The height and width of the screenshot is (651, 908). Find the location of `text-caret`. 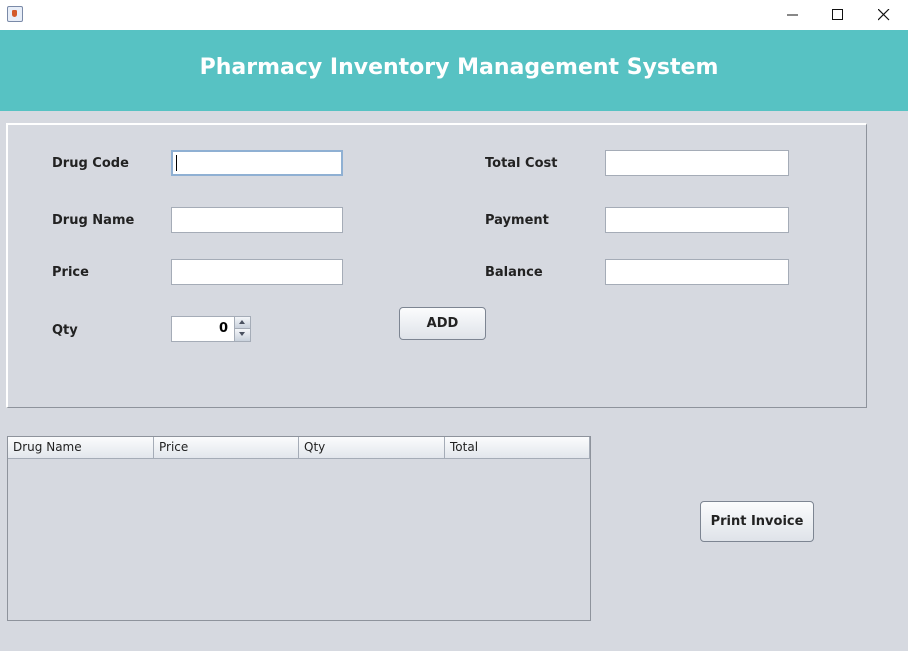

text-caret is located at coordinates (176, 163).